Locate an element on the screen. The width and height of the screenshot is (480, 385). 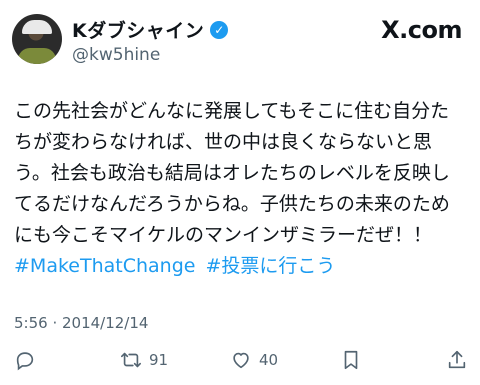
share-button is located at coordinates (457, 360).